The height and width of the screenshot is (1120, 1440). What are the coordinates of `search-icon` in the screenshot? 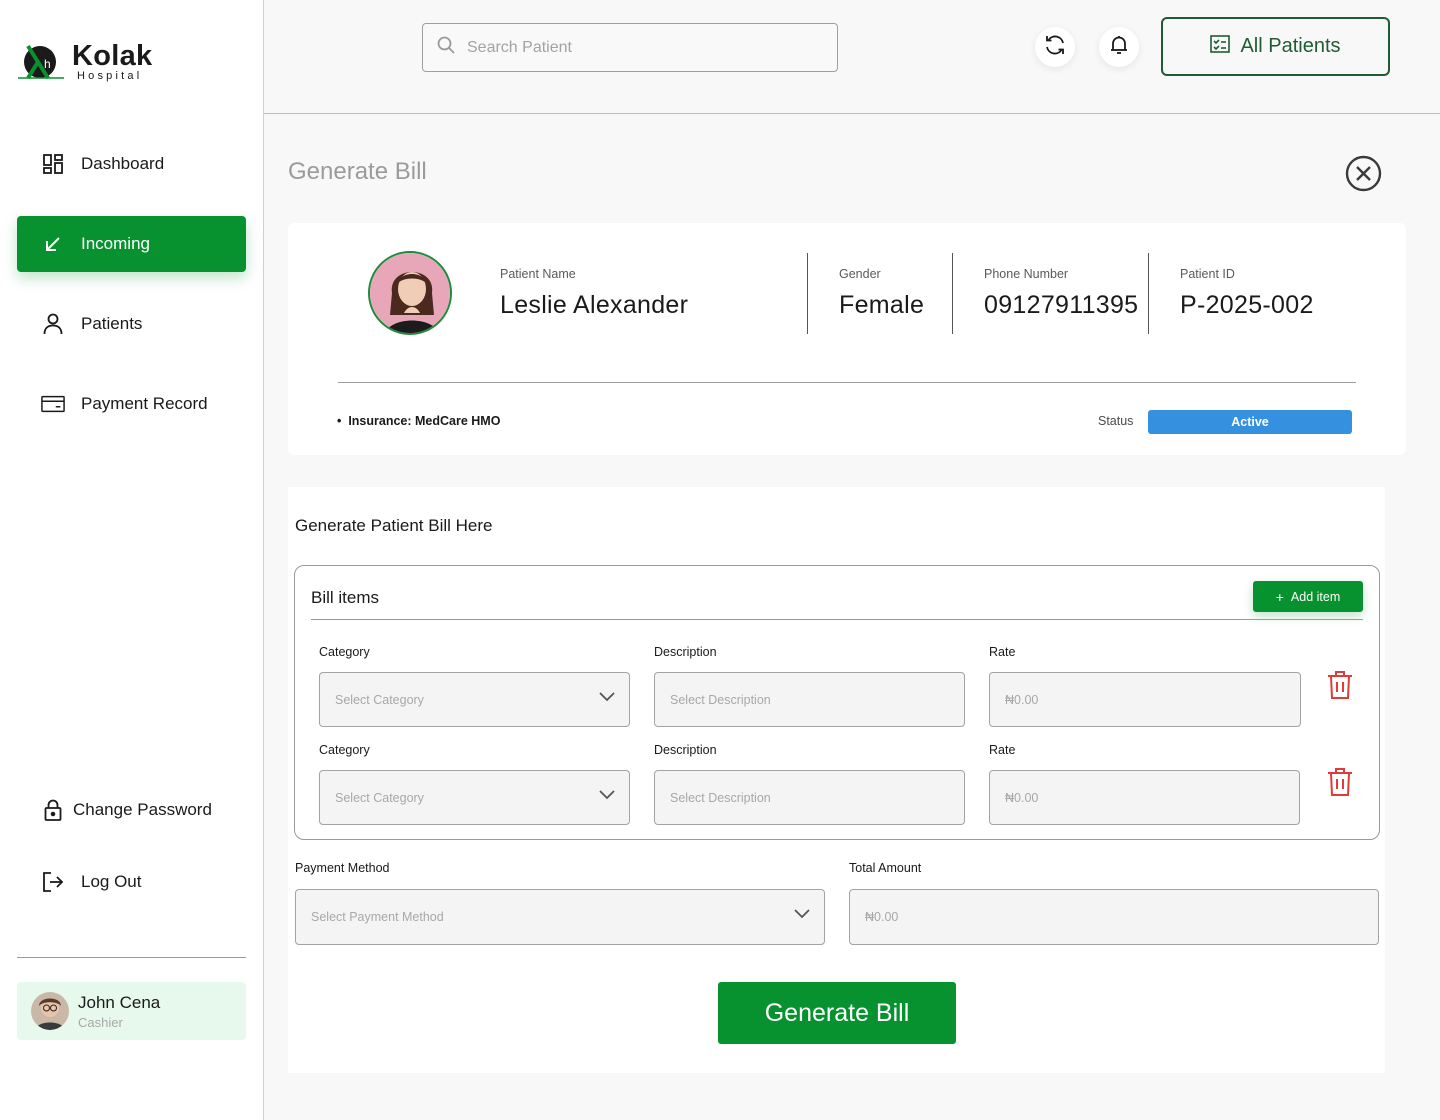 It's located at (446, 47).